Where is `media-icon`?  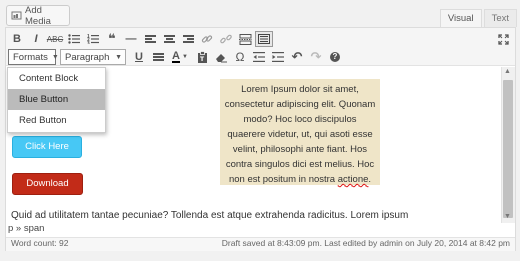 media-icon is located at coordinates (16, 15).